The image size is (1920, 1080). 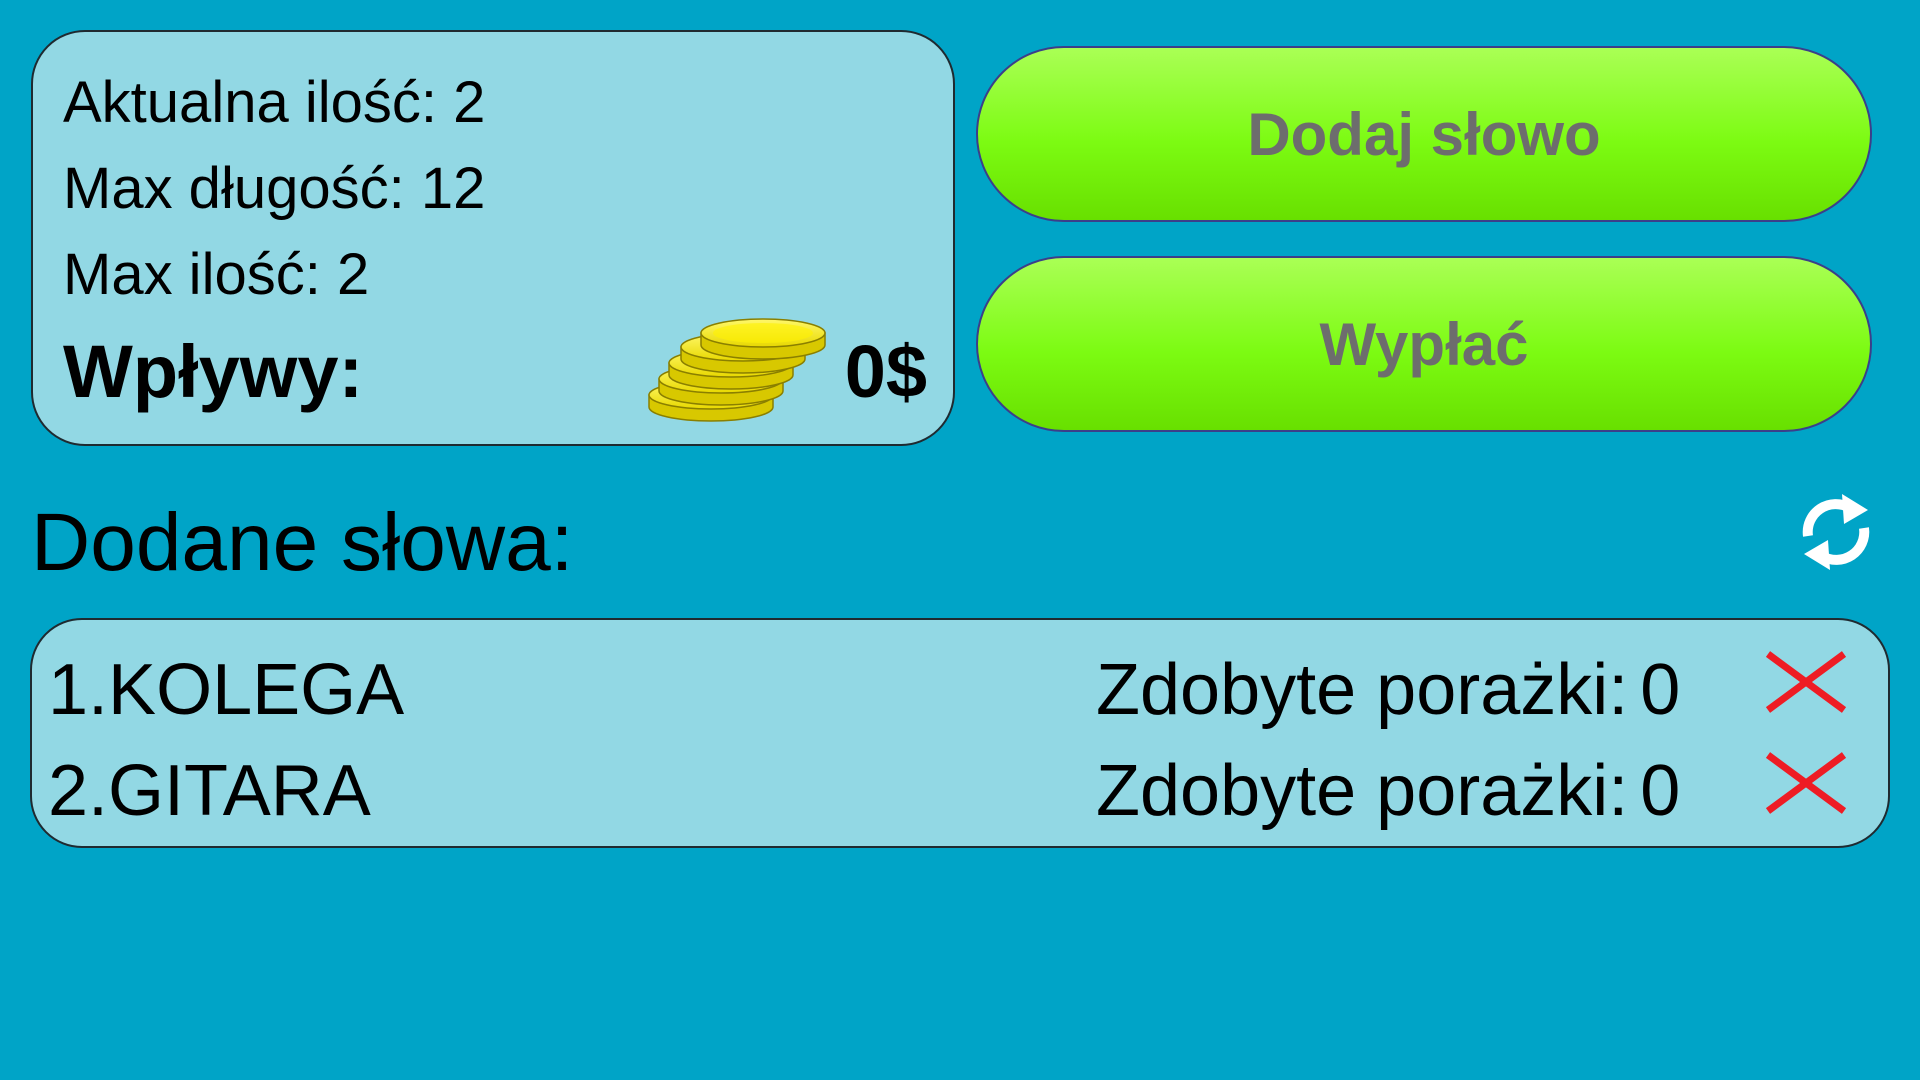 I want to click on add-word-button: Dodaj słowo, so click(x=1424, y=134).